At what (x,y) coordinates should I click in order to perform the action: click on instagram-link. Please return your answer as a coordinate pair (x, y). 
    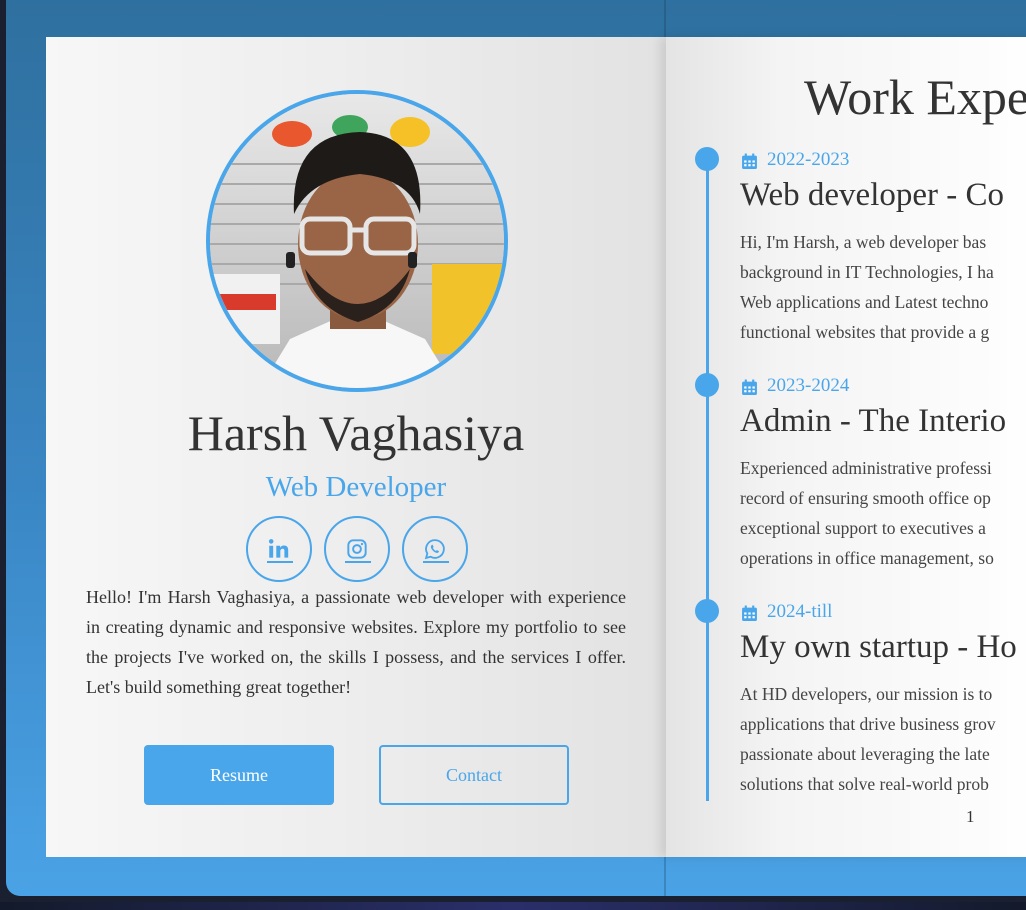
    Looking at the image, I should click on (357, 549).